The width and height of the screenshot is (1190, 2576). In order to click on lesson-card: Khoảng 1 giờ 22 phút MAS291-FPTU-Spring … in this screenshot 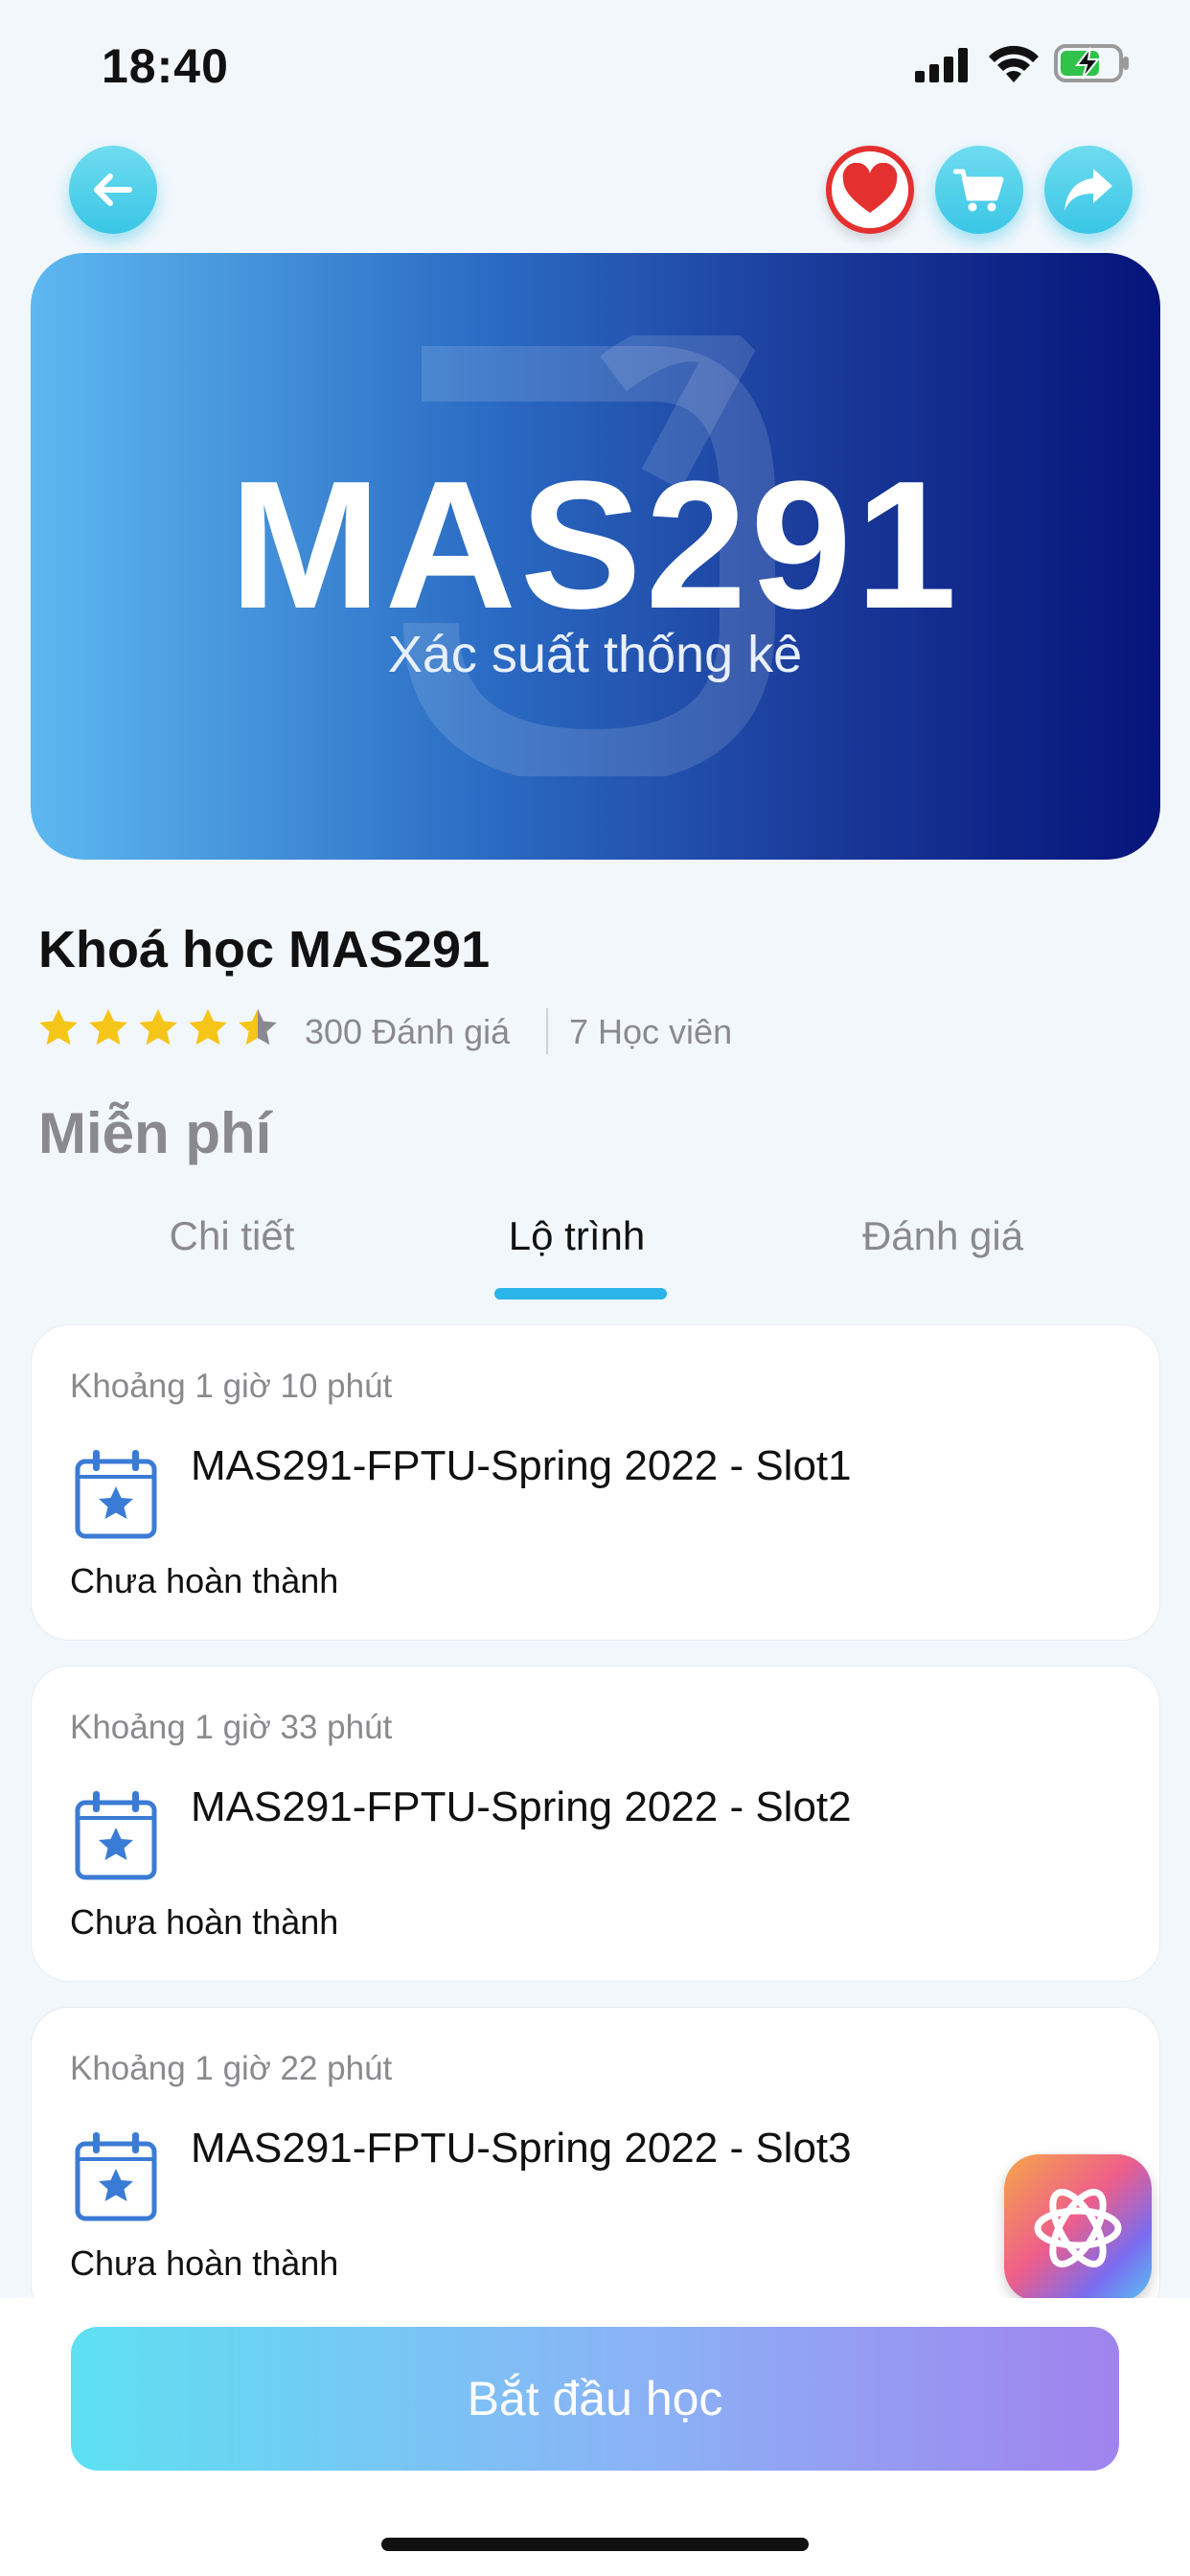, I will do `click(595, 2165)`.